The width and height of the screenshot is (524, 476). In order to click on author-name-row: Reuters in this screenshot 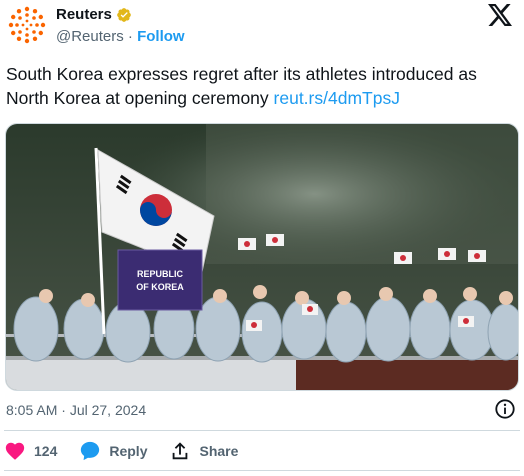, I will do `click(94, 15)`.